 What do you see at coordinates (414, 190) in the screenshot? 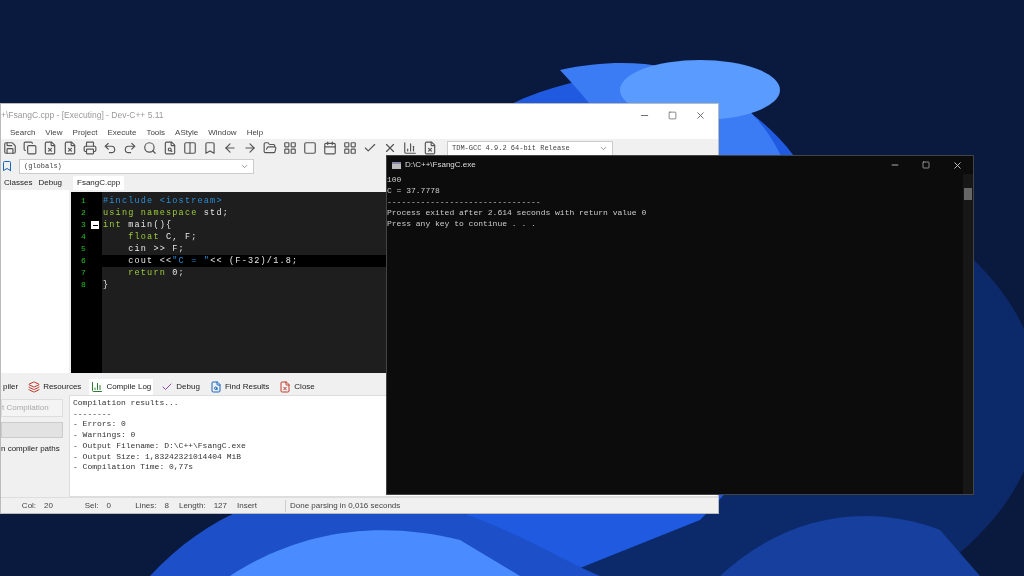
I see `console-line: C = 37.7778` at bounding box center [414, 190].